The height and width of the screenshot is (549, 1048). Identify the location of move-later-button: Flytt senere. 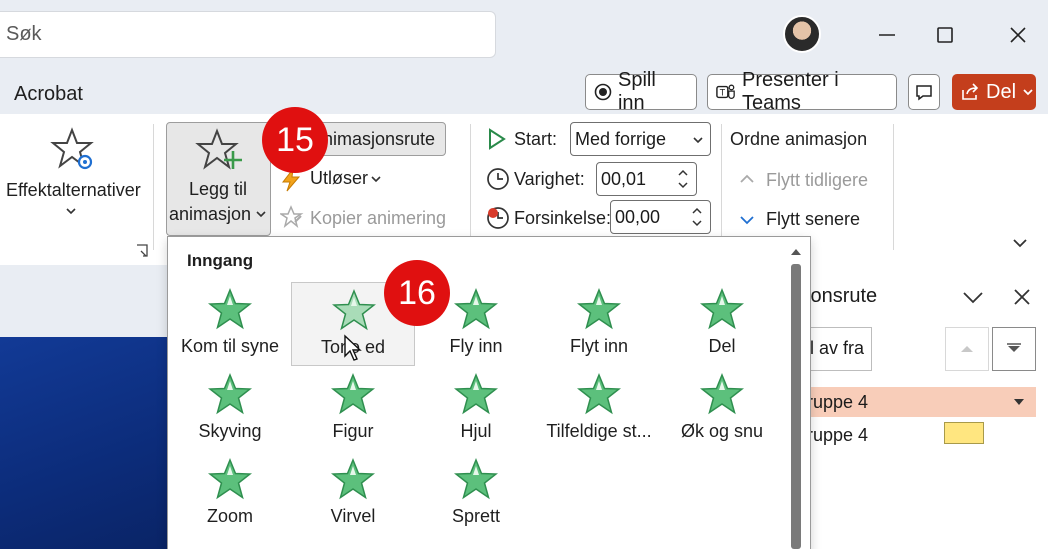
(811, 220).